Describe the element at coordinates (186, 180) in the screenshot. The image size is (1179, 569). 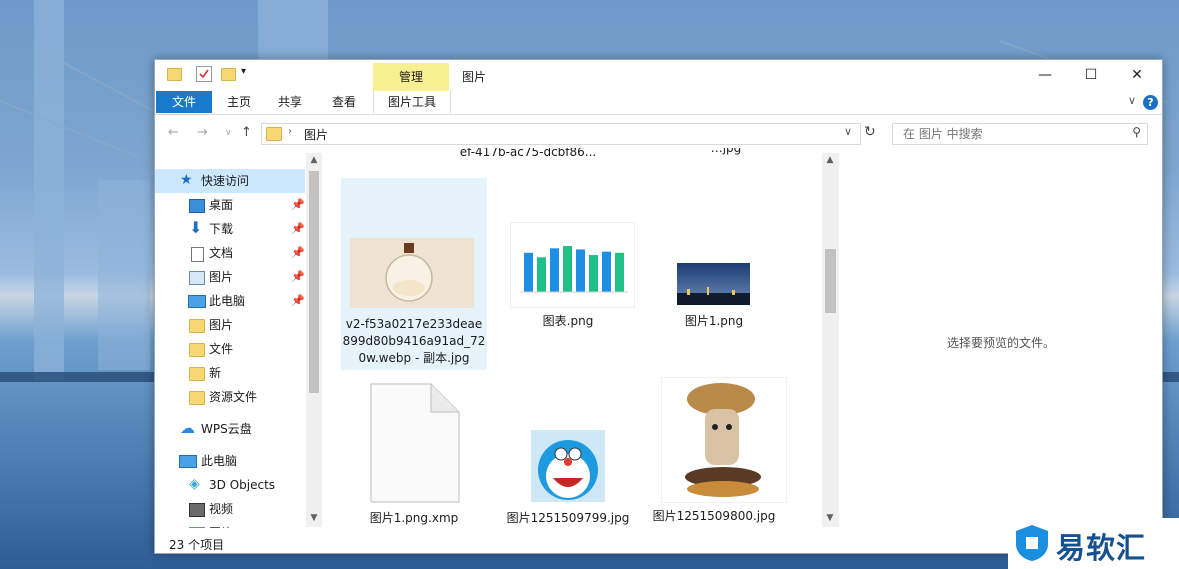
I see `star-icon: ★` at that location.